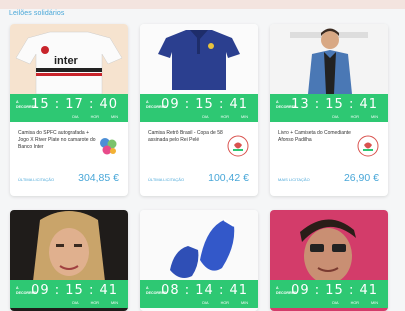 The height and width of the screenshot is (311, 405). I want to click on auction-timer: A DECORRER 15 : 17 : 40 DIA HOR MIN, so click(69, 108).